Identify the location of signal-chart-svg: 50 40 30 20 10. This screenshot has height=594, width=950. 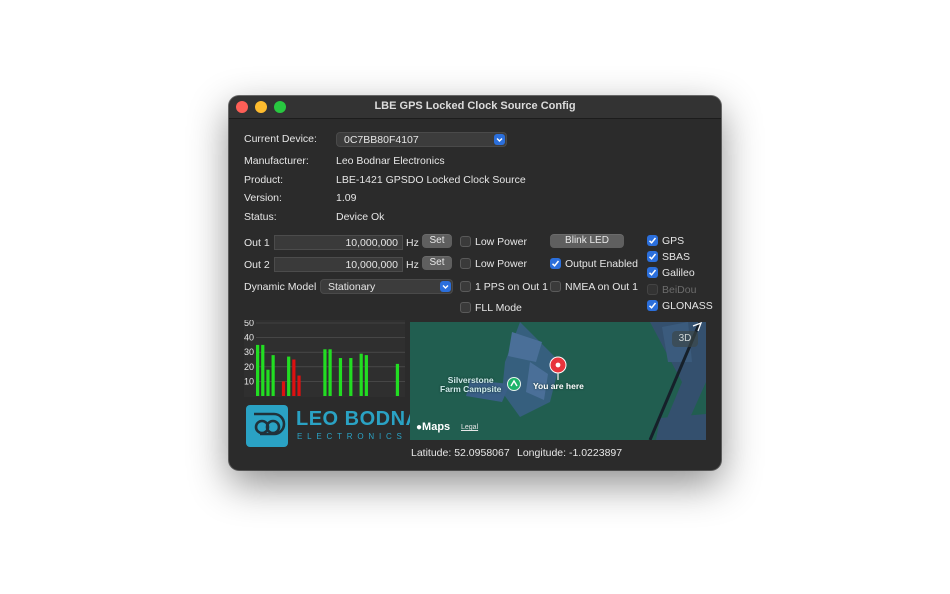
(324, 357).